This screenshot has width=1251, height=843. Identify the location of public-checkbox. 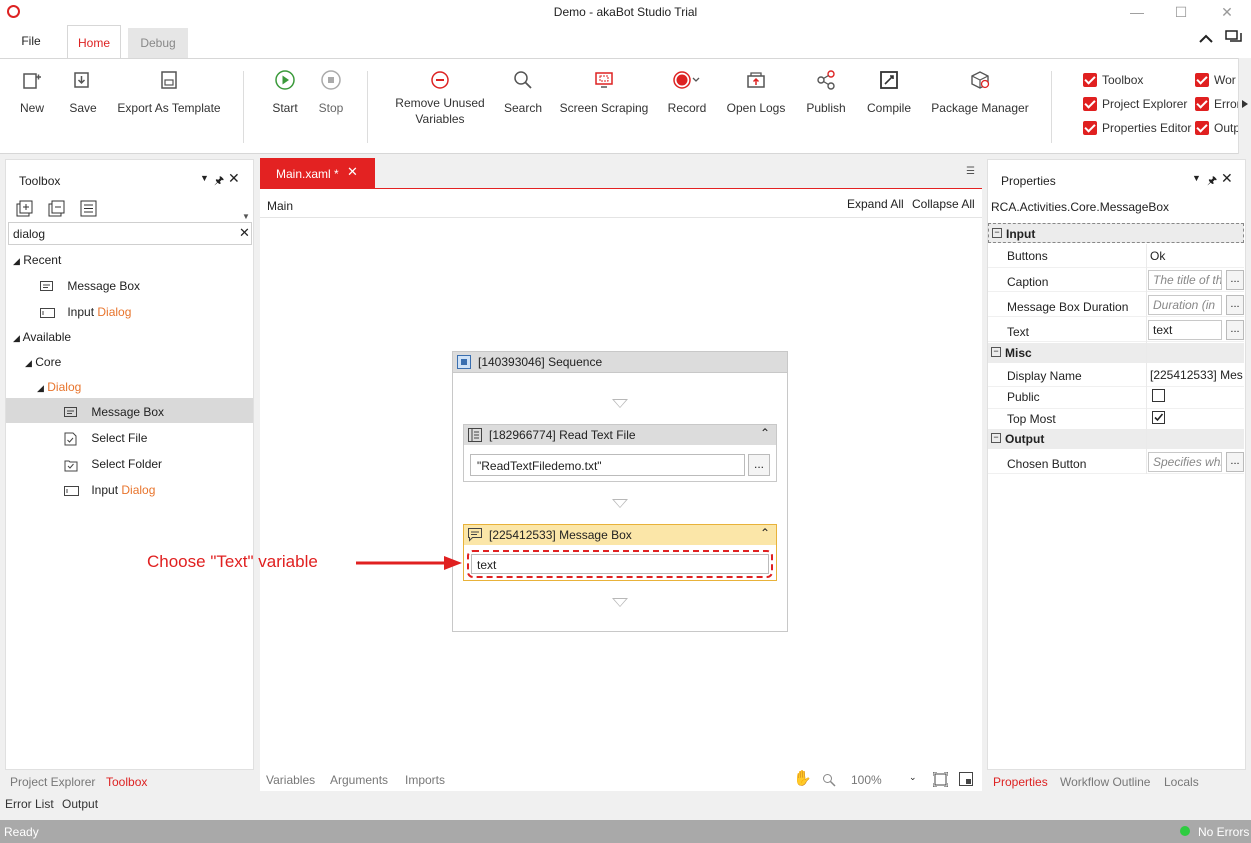
(1158, 395).